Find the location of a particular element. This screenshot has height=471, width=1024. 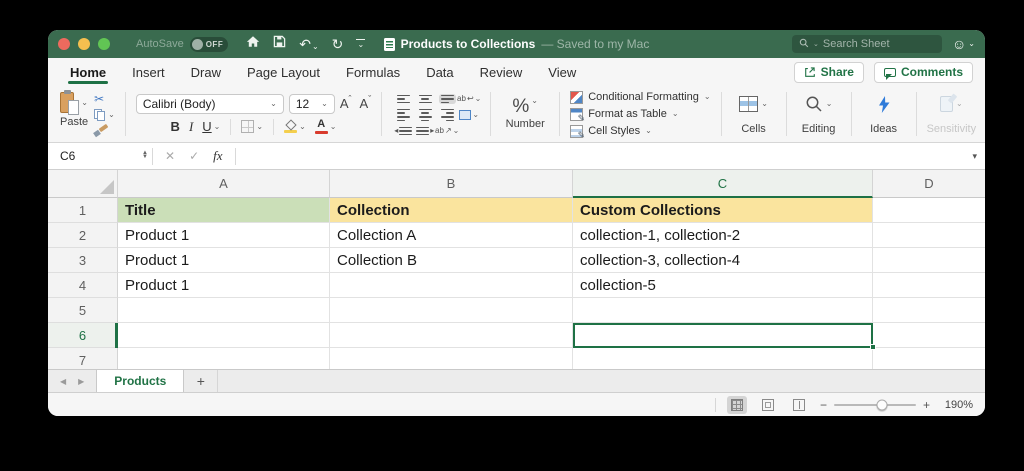

next-sheet-icon: ▶ is located at coordinates (81, 381).